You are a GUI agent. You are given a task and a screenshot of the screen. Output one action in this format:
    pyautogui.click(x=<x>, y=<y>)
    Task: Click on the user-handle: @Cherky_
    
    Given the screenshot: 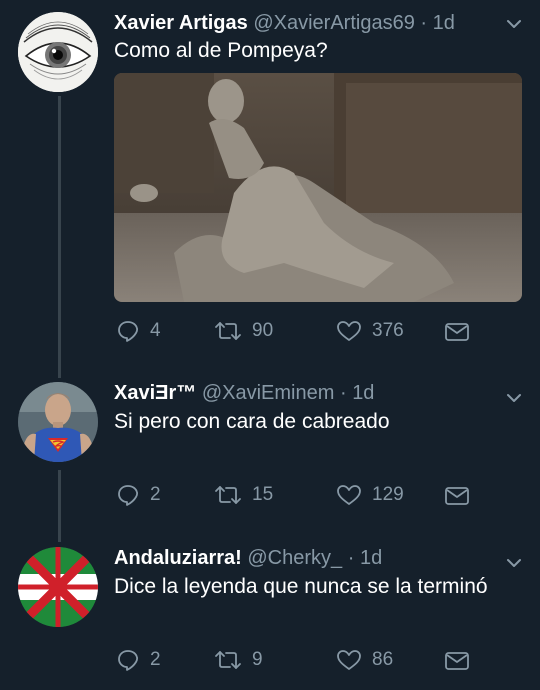 What is the action you would take?
    pyautogui.click(x=294, y=558)
    